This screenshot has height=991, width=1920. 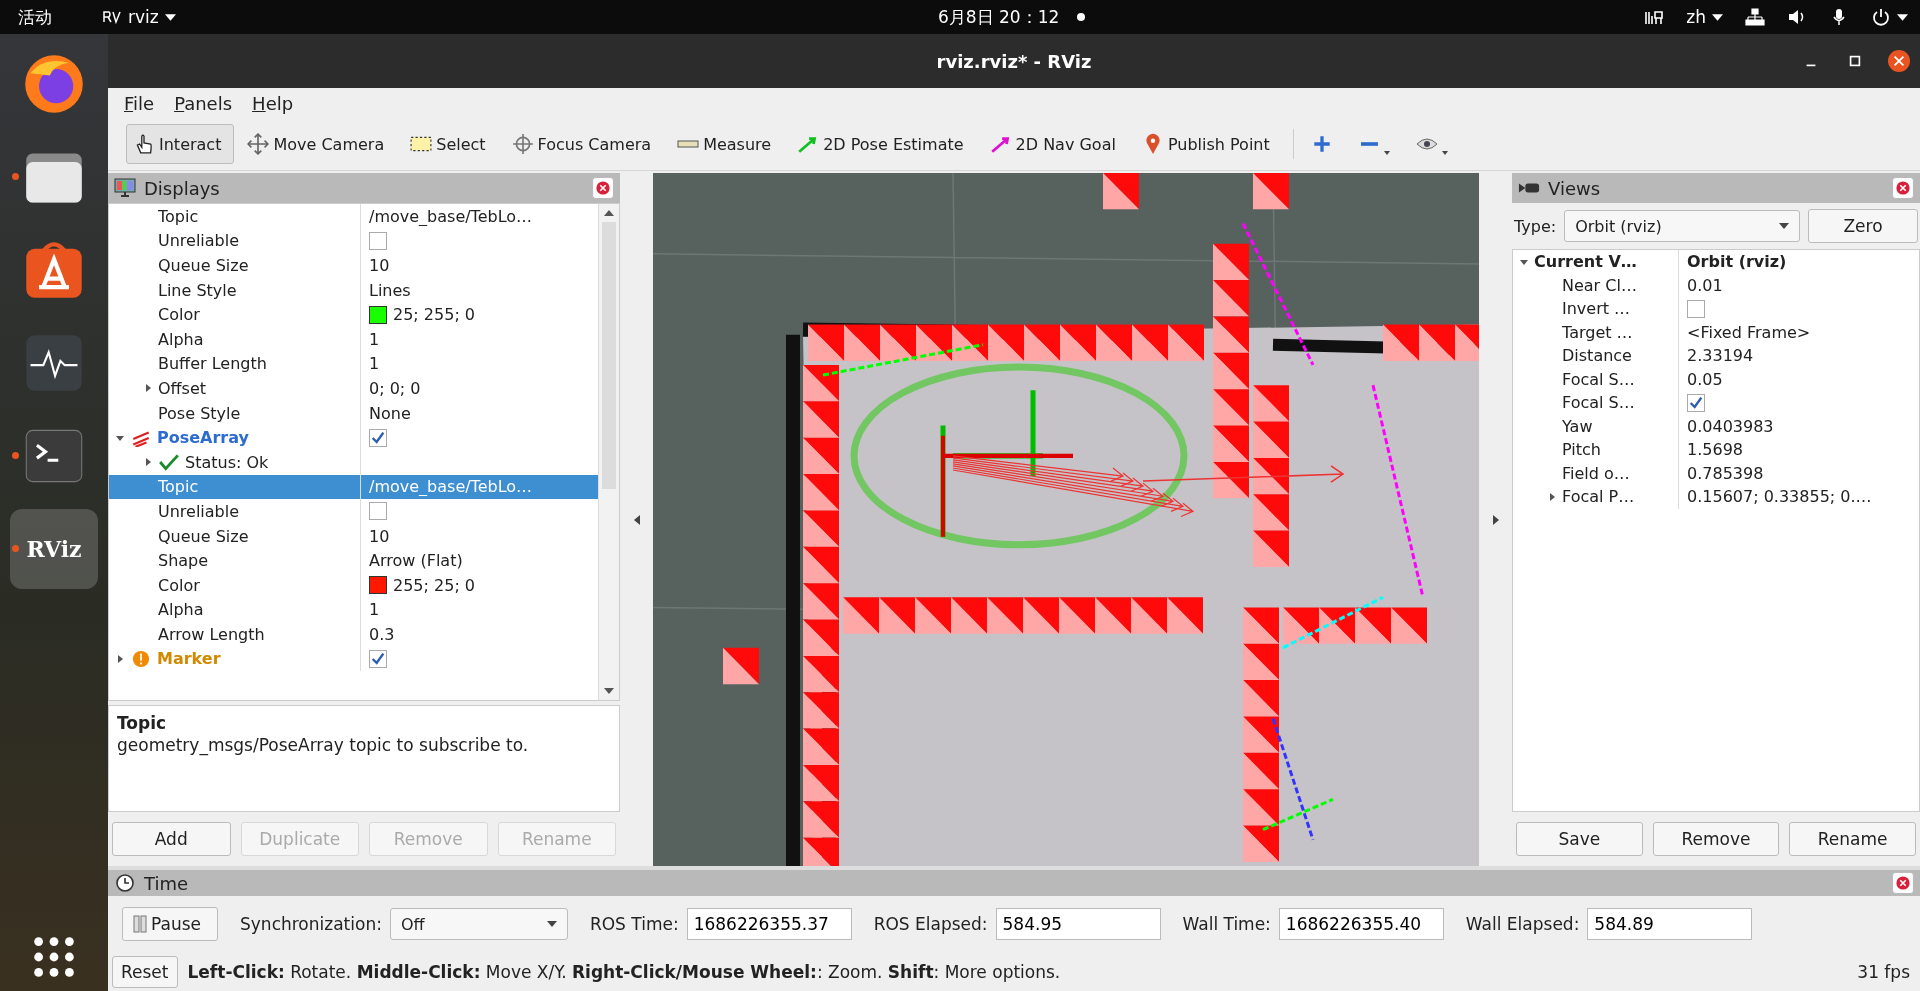 What do you see at coordinates (125, 883) in the screenshot?
I see `clock-icon` at bounding box center [125, 883].